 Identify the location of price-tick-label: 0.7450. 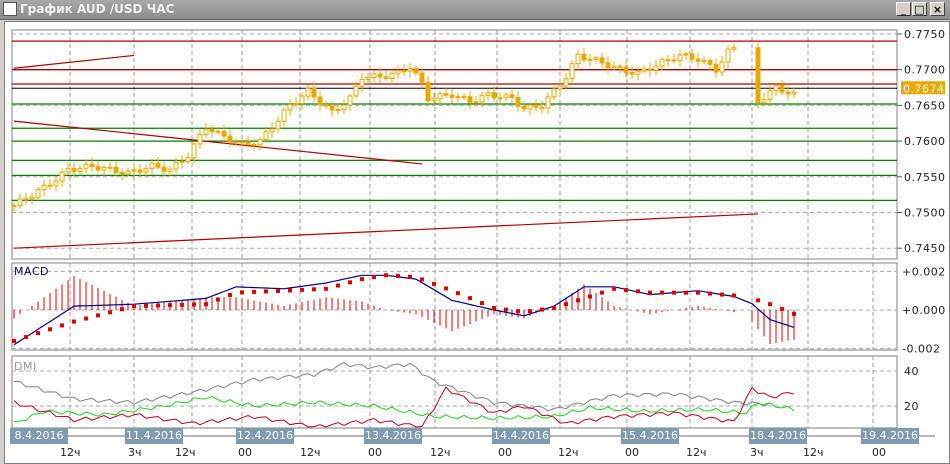
(925, 248).